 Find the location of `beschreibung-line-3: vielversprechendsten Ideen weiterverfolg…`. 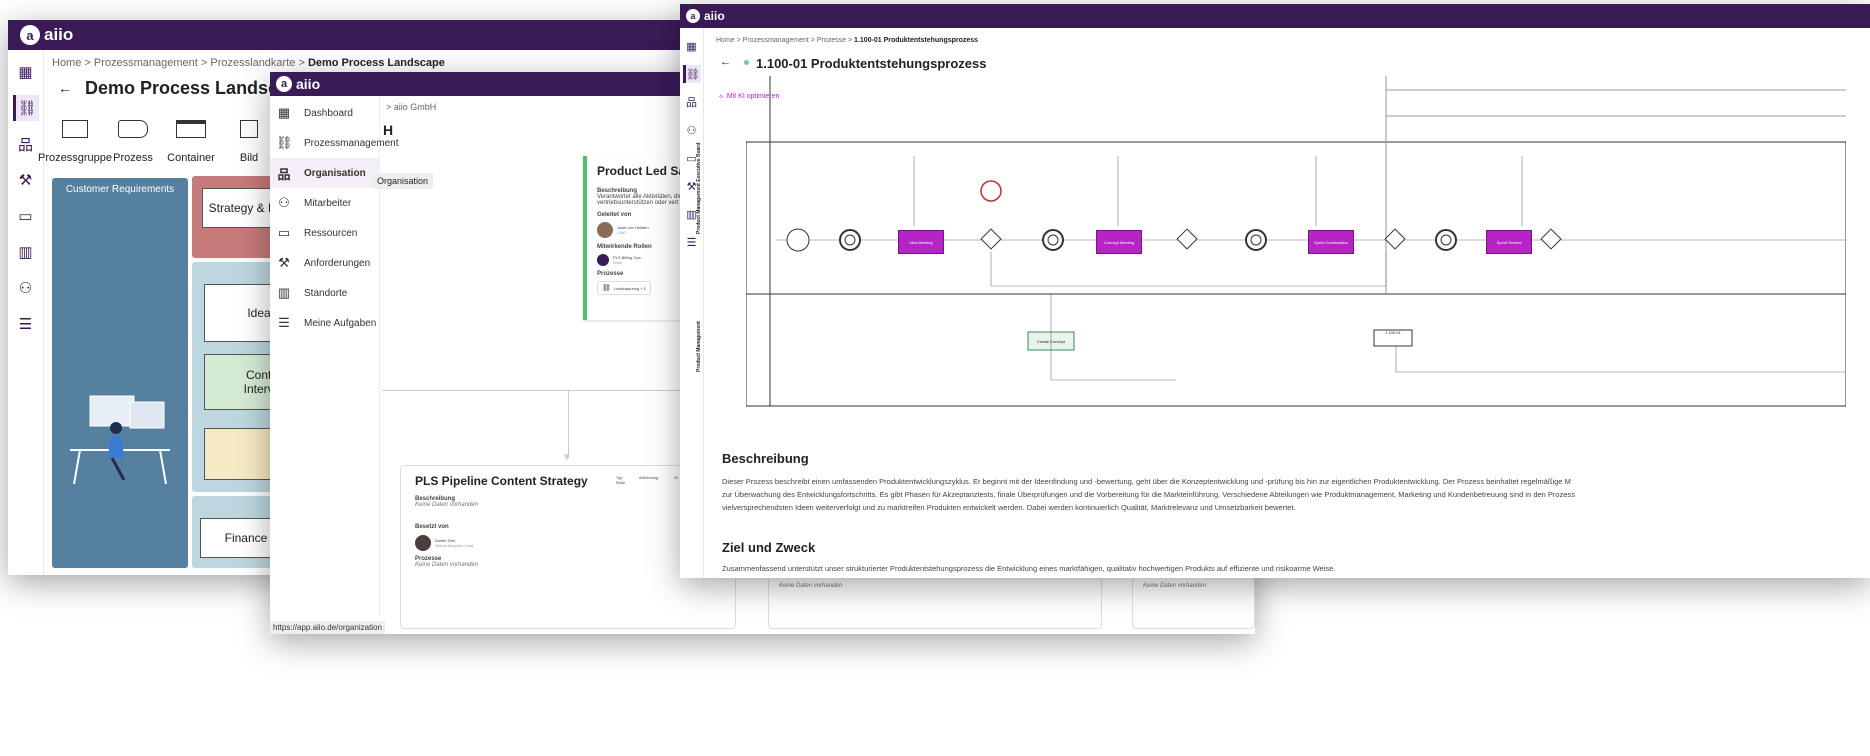

beschreibung-line-3: vielversprechendsten Ideen weiterverfolg… is located at coordinates (1009, 507).